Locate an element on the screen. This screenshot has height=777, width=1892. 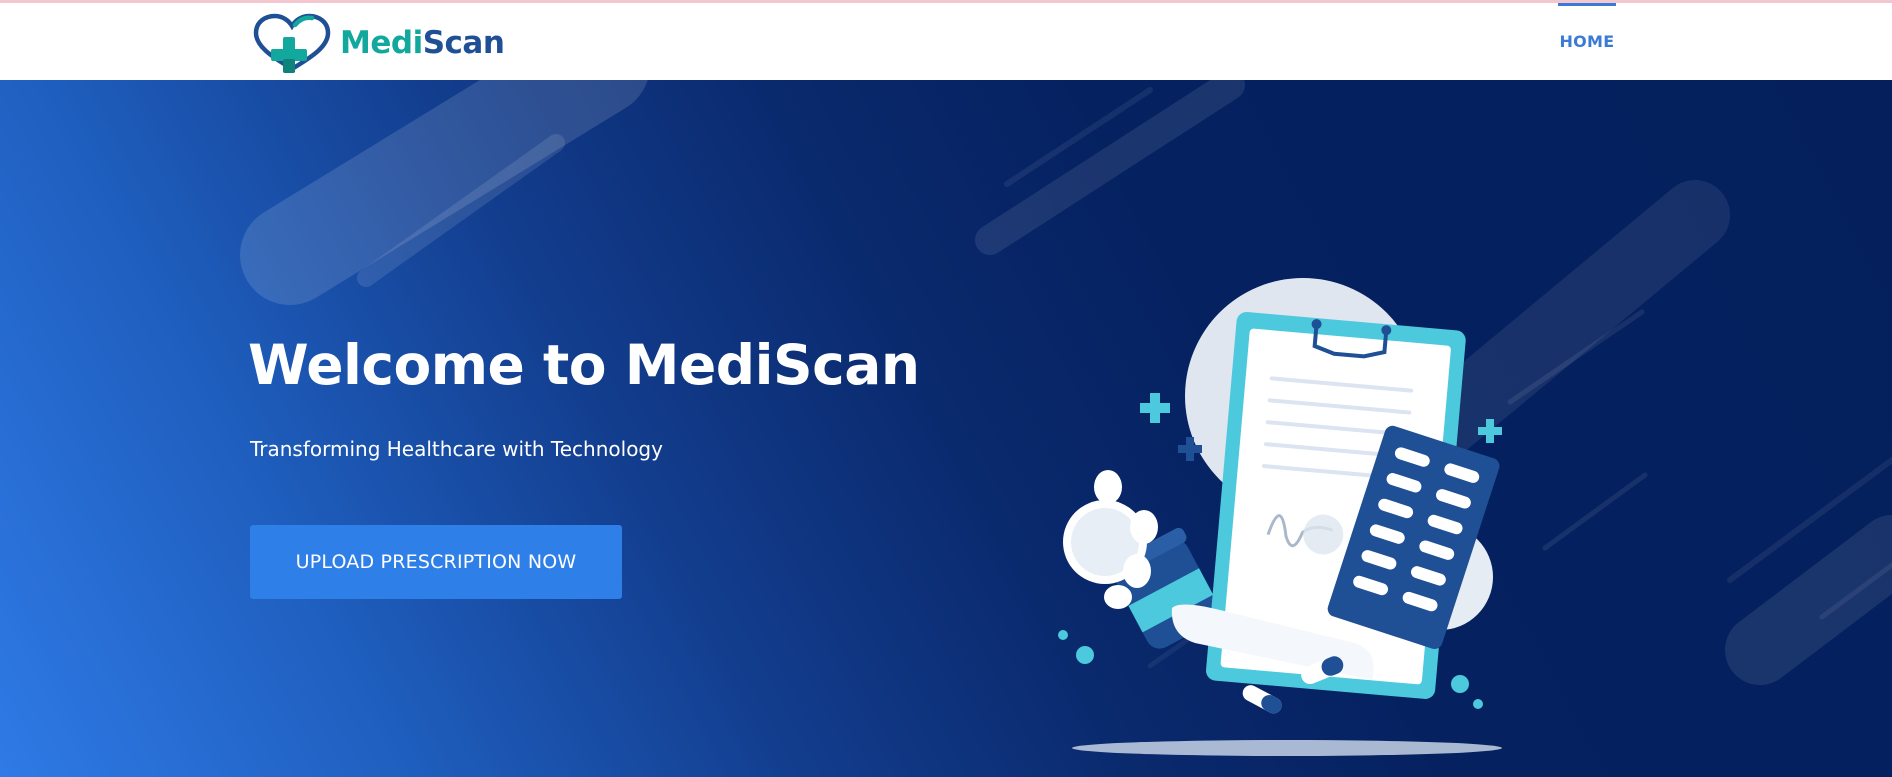
heart-with-plus-icon is located at coordinates (292, 43).